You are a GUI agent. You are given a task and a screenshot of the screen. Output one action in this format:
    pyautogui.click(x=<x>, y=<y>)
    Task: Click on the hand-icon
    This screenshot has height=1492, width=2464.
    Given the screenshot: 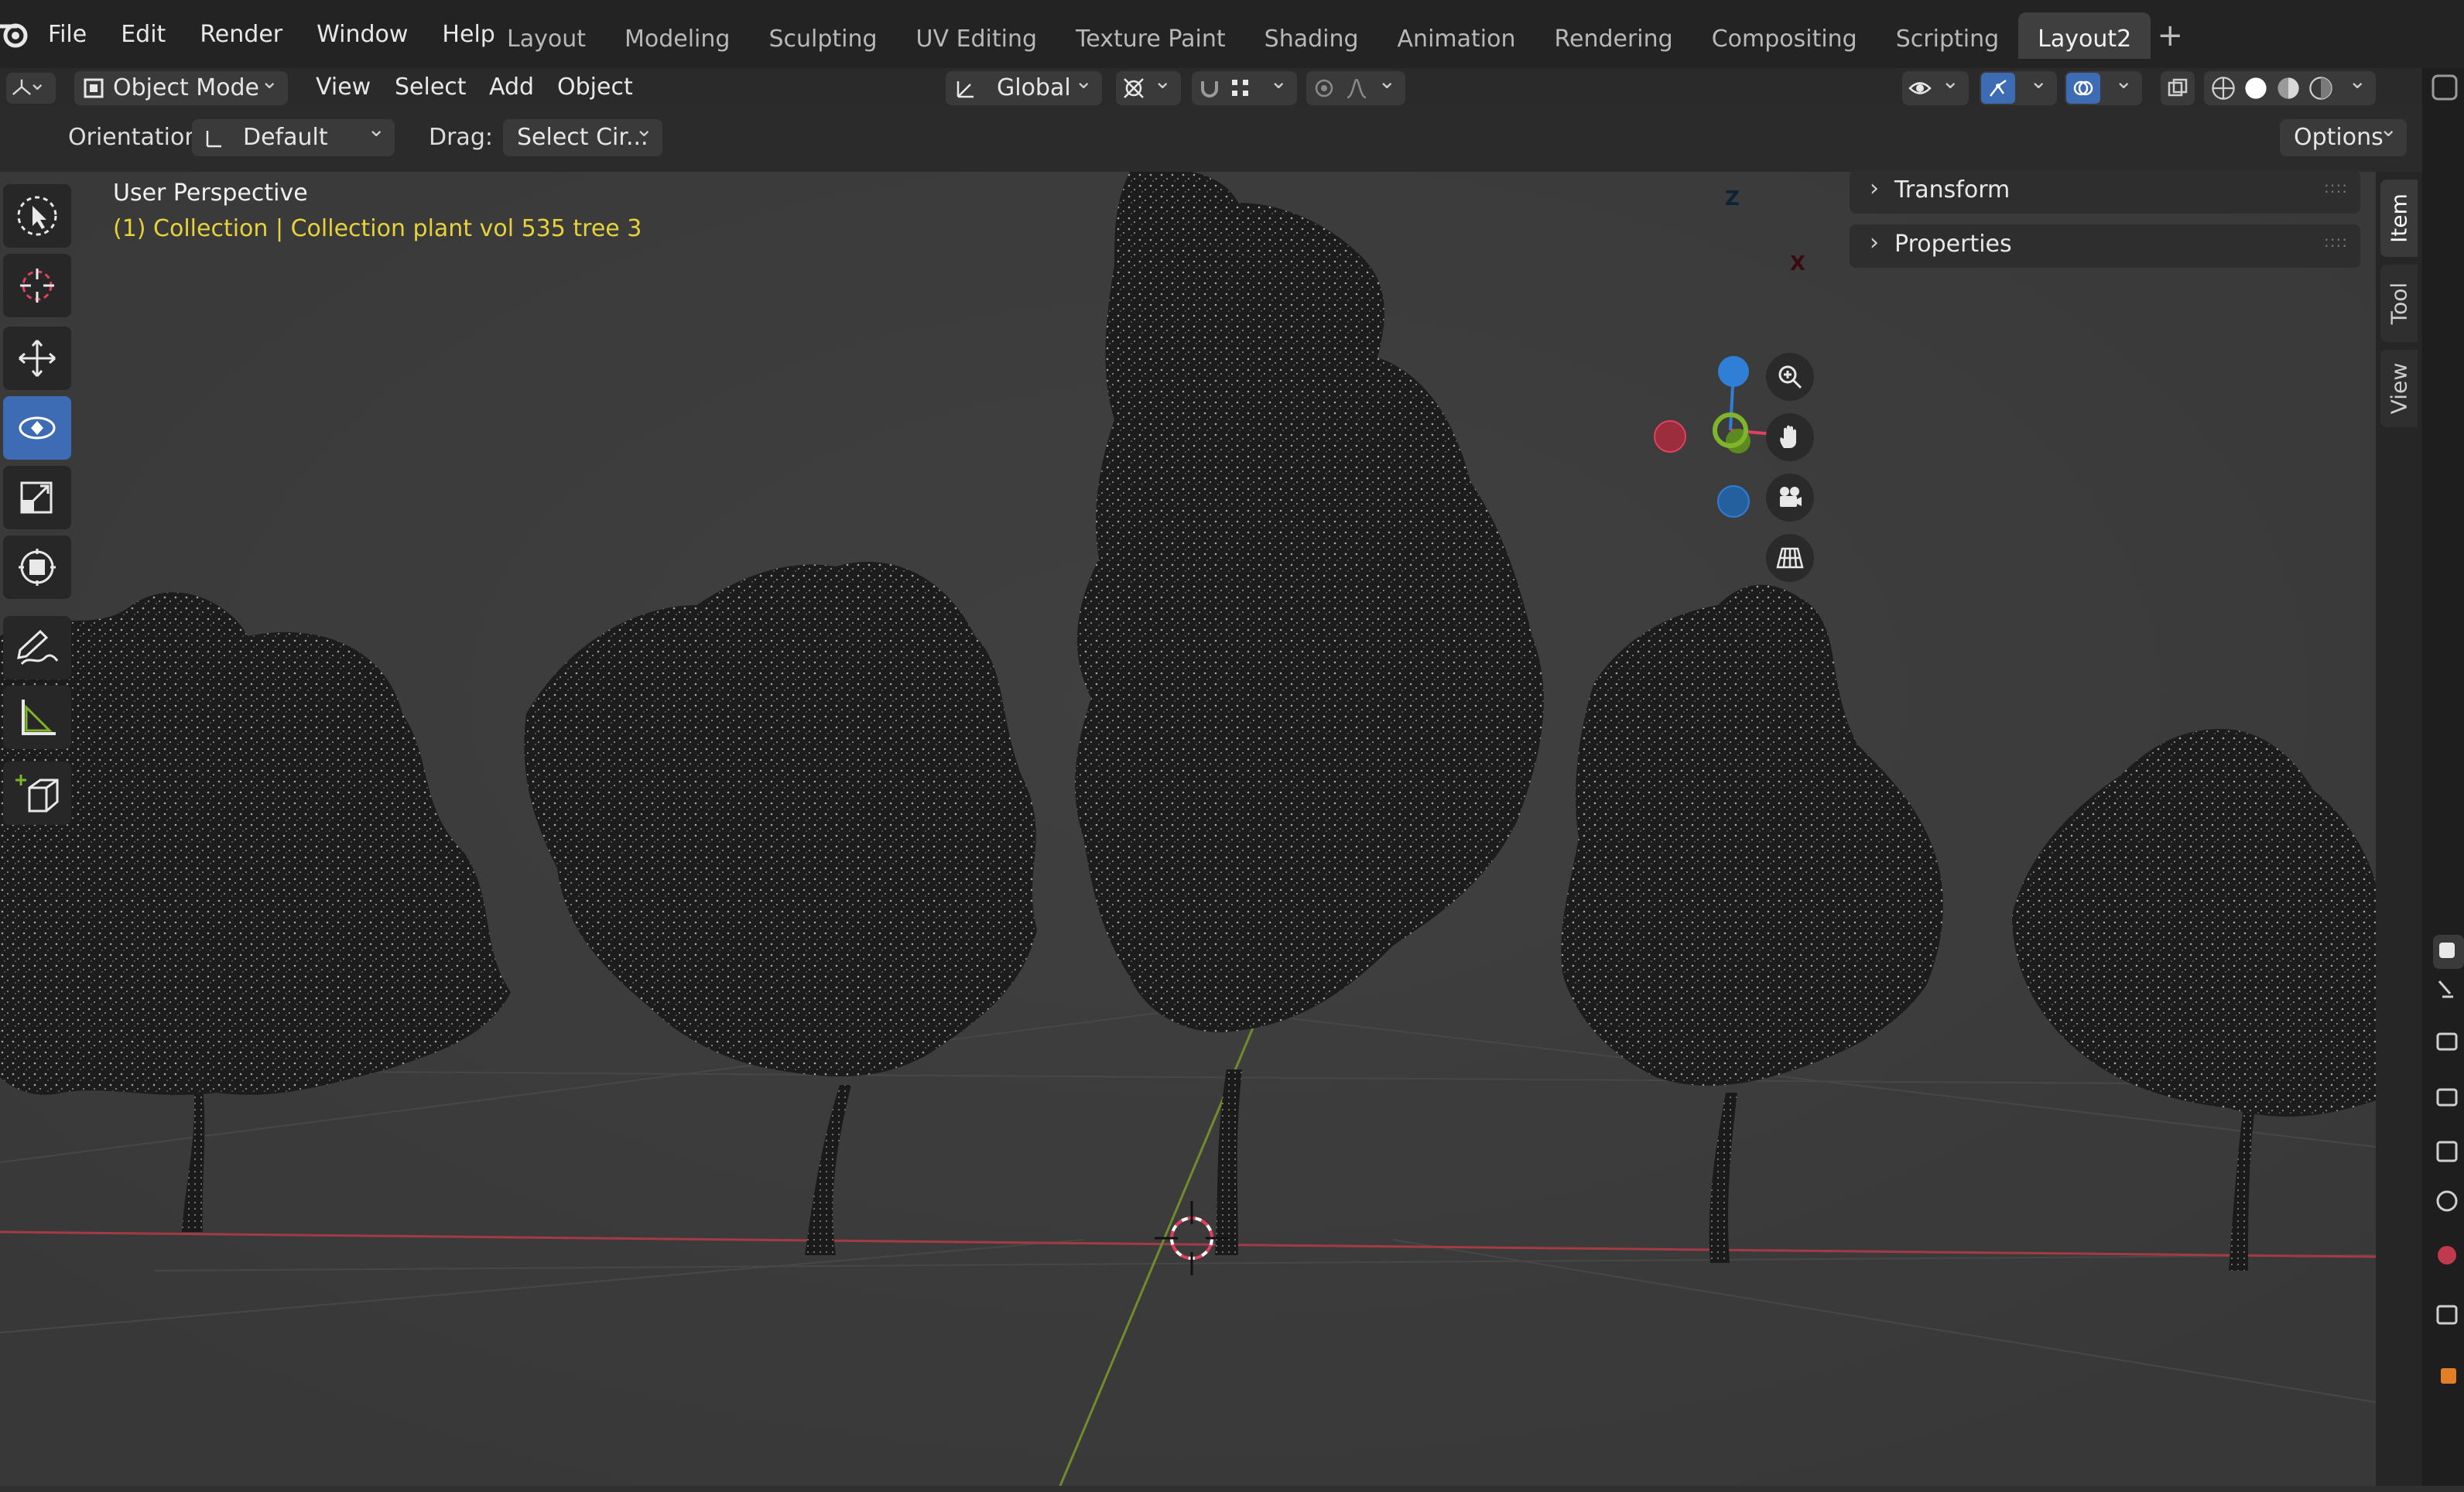 What is the action you would take?
    pyautogui.click(x=1788, y=436)
    